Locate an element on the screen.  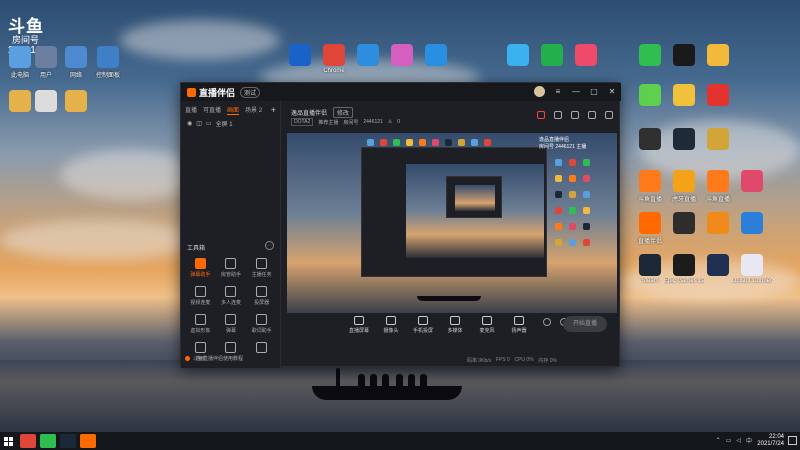
menu-icon: ≡ is located at coordinates (558, 92).